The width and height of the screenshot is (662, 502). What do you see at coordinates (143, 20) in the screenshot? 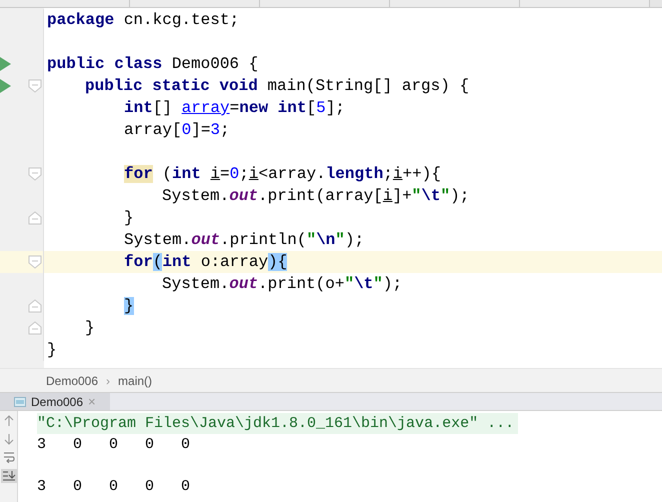
I see `code-line: package cn.kcg.test;` at bounding box center [143, 20].